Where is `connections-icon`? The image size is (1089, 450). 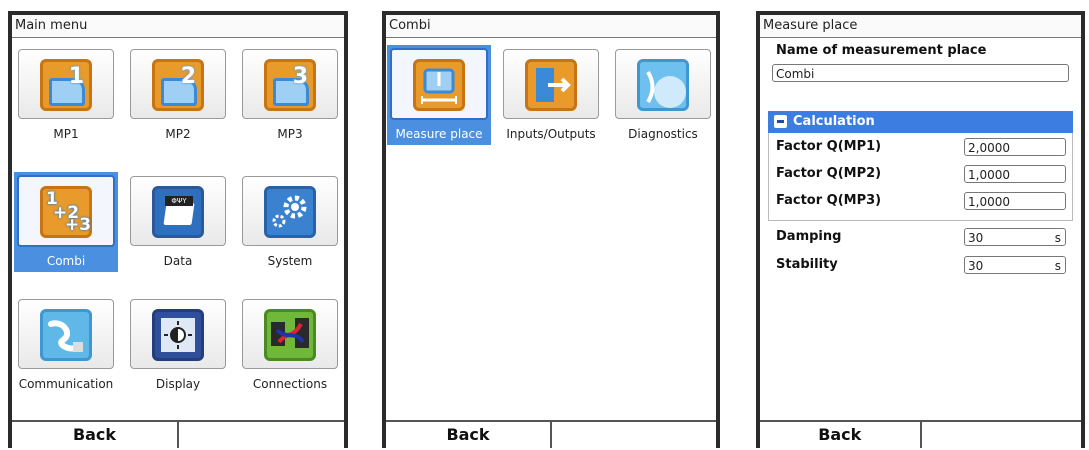
connections-icon is located at coordinates (290, 335).